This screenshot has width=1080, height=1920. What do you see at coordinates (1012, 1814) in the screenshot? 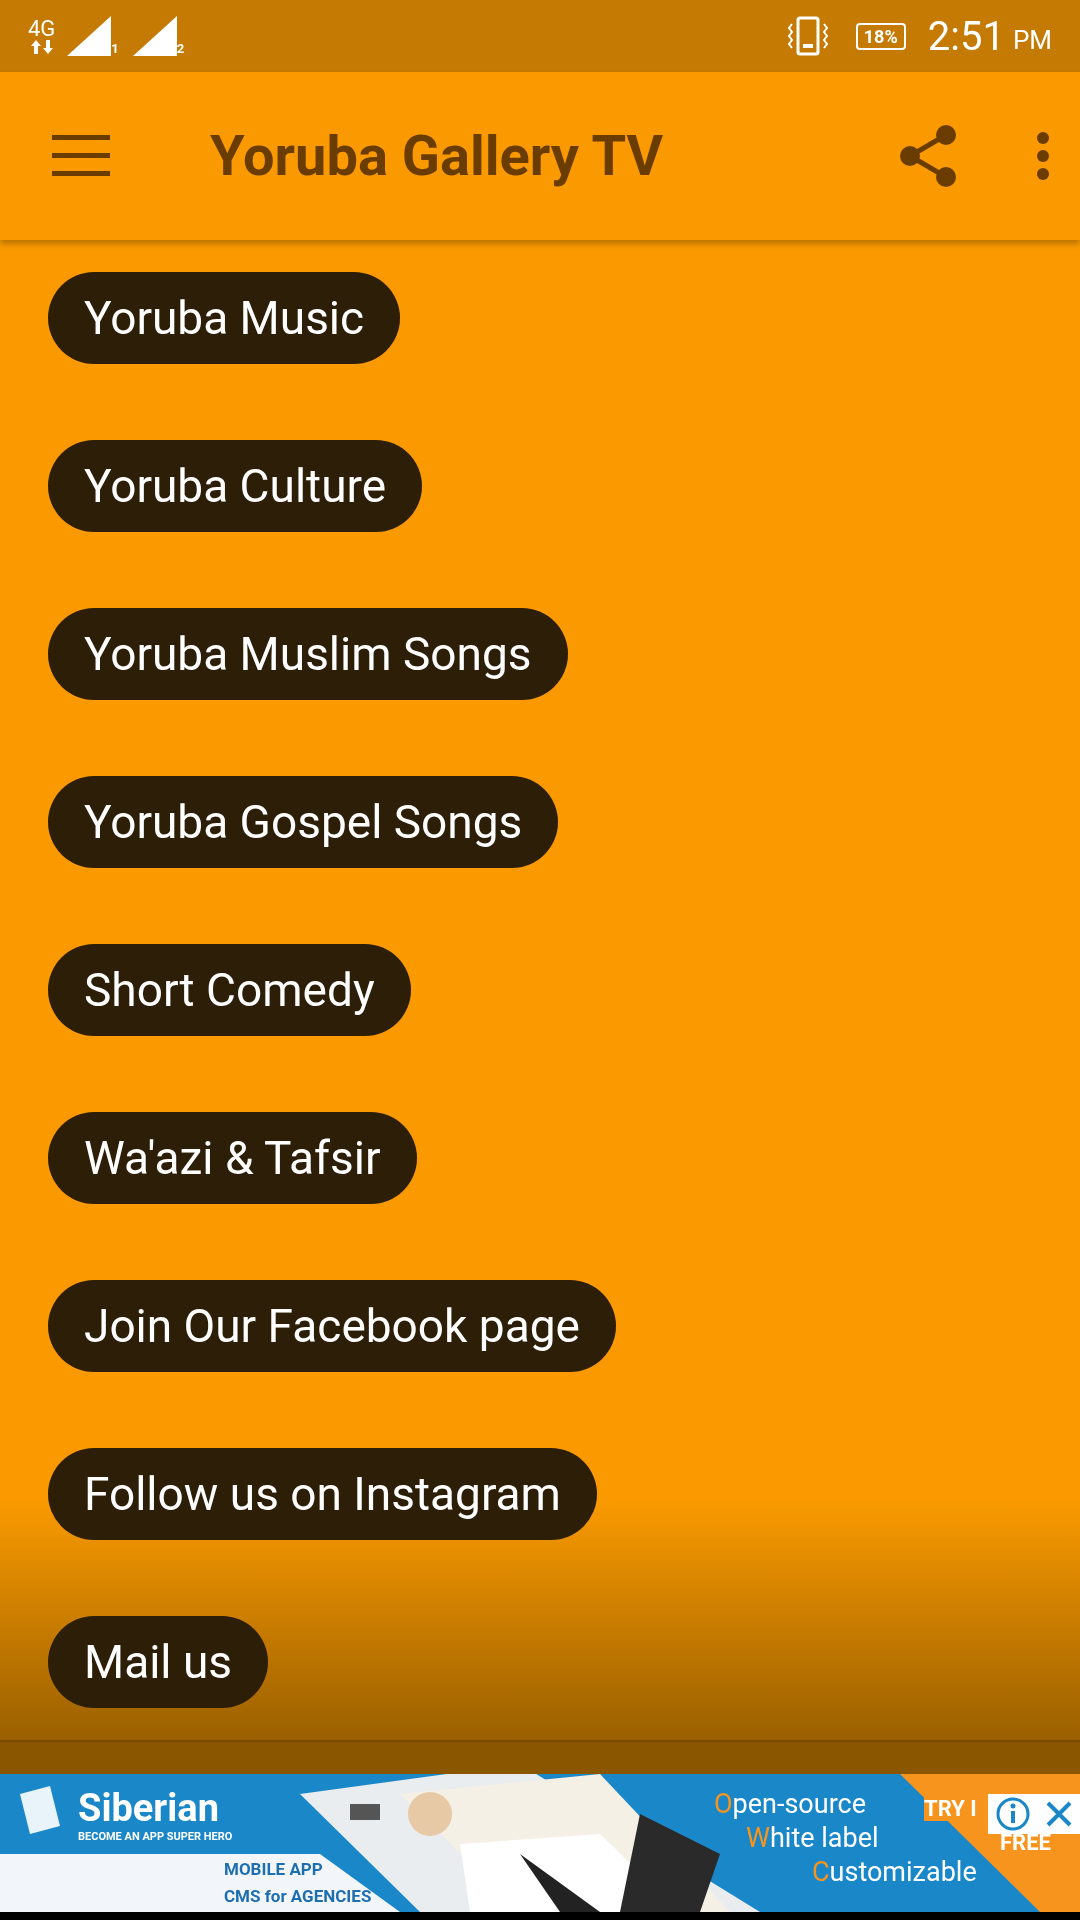
I see `info-icon` at bounding box center [1012, 1814].